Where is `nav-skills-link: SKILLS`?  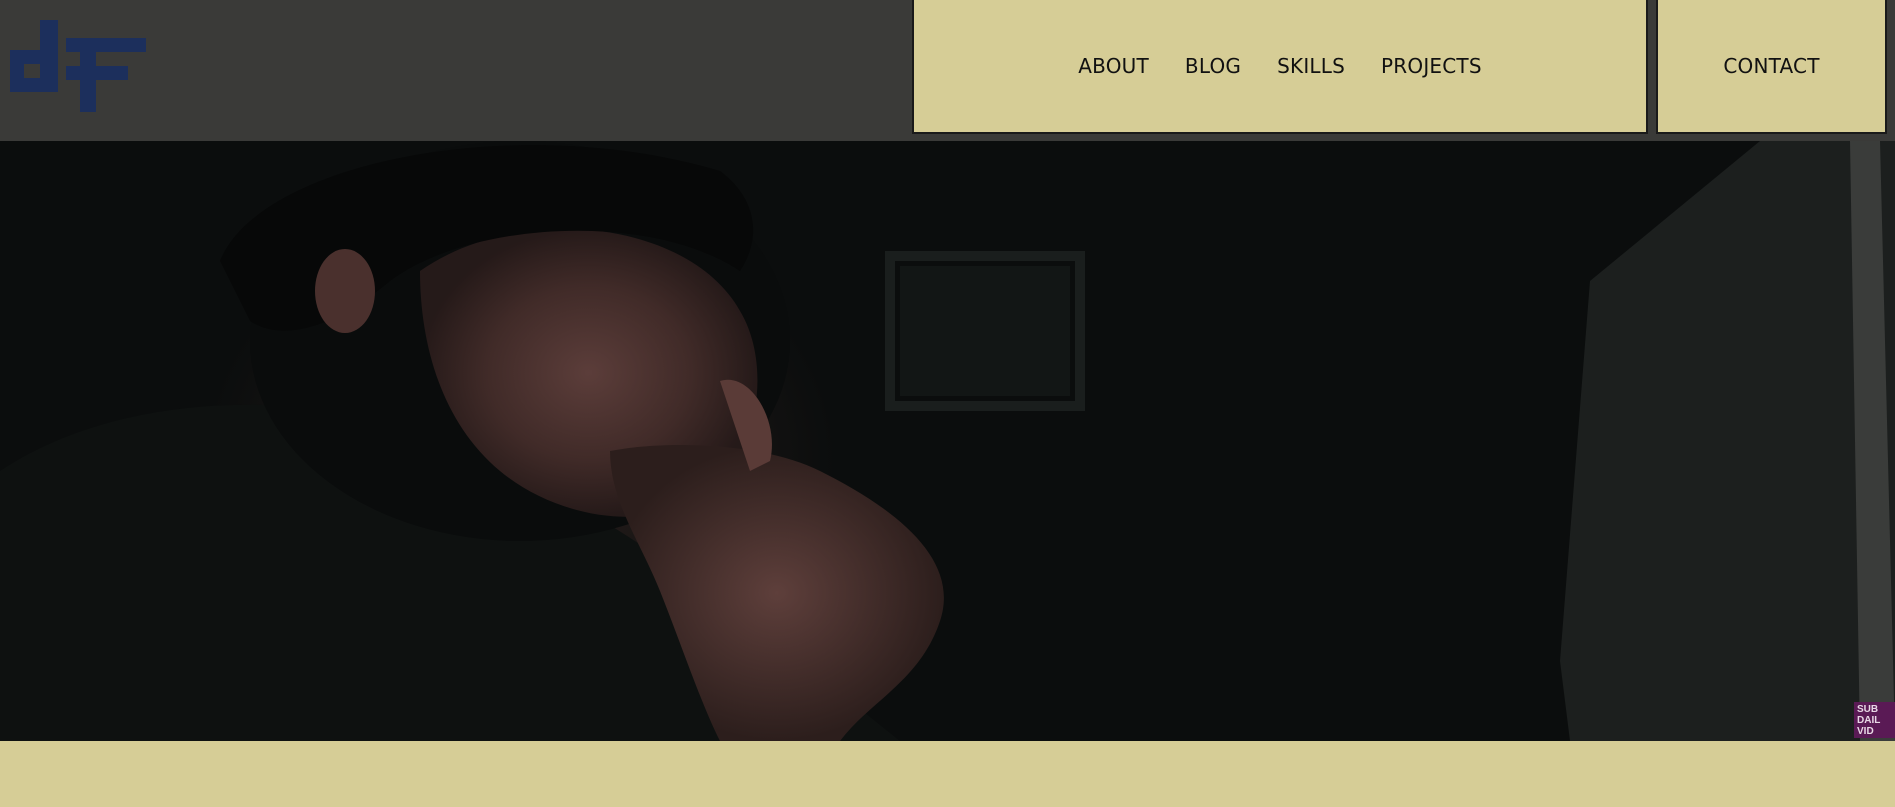
nav-skills-link: SKILLS is located at coordinates (1311, 66).